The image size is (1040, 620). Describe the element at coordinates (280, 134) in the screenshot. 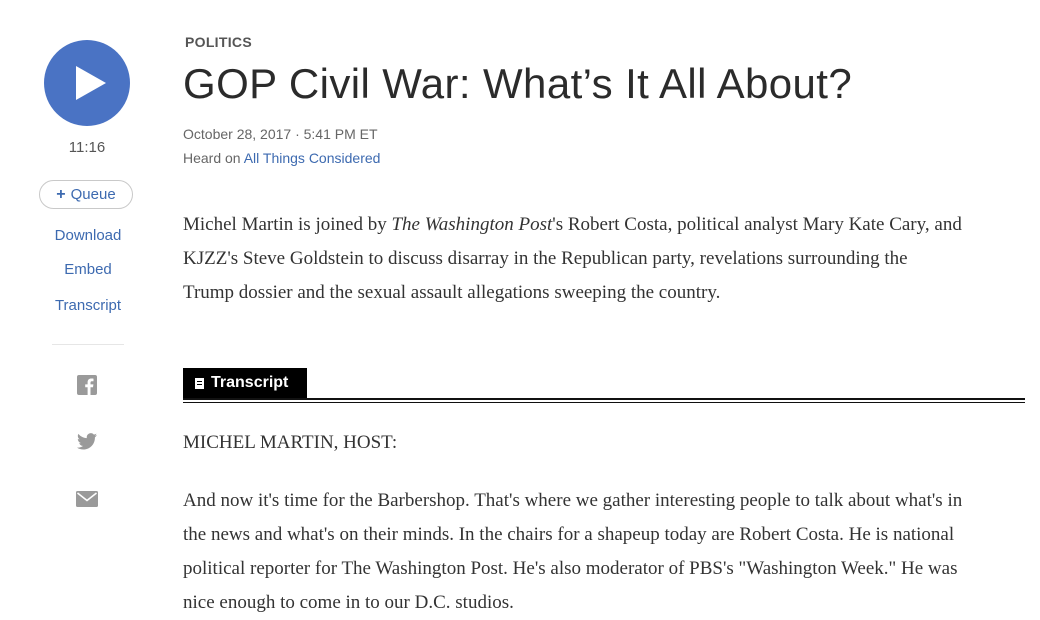

I see `story-dateline: October 28, 2017 · 5:41 PM ET` at that location.